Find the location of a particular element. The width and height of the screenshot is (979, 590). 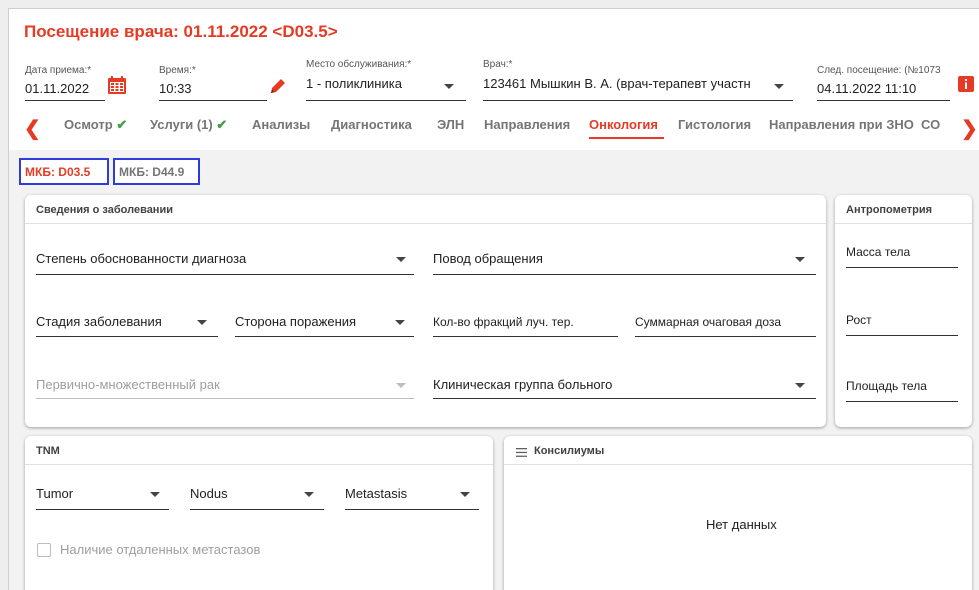

total-focal-dose-underline is located at coordinates (725, 336).